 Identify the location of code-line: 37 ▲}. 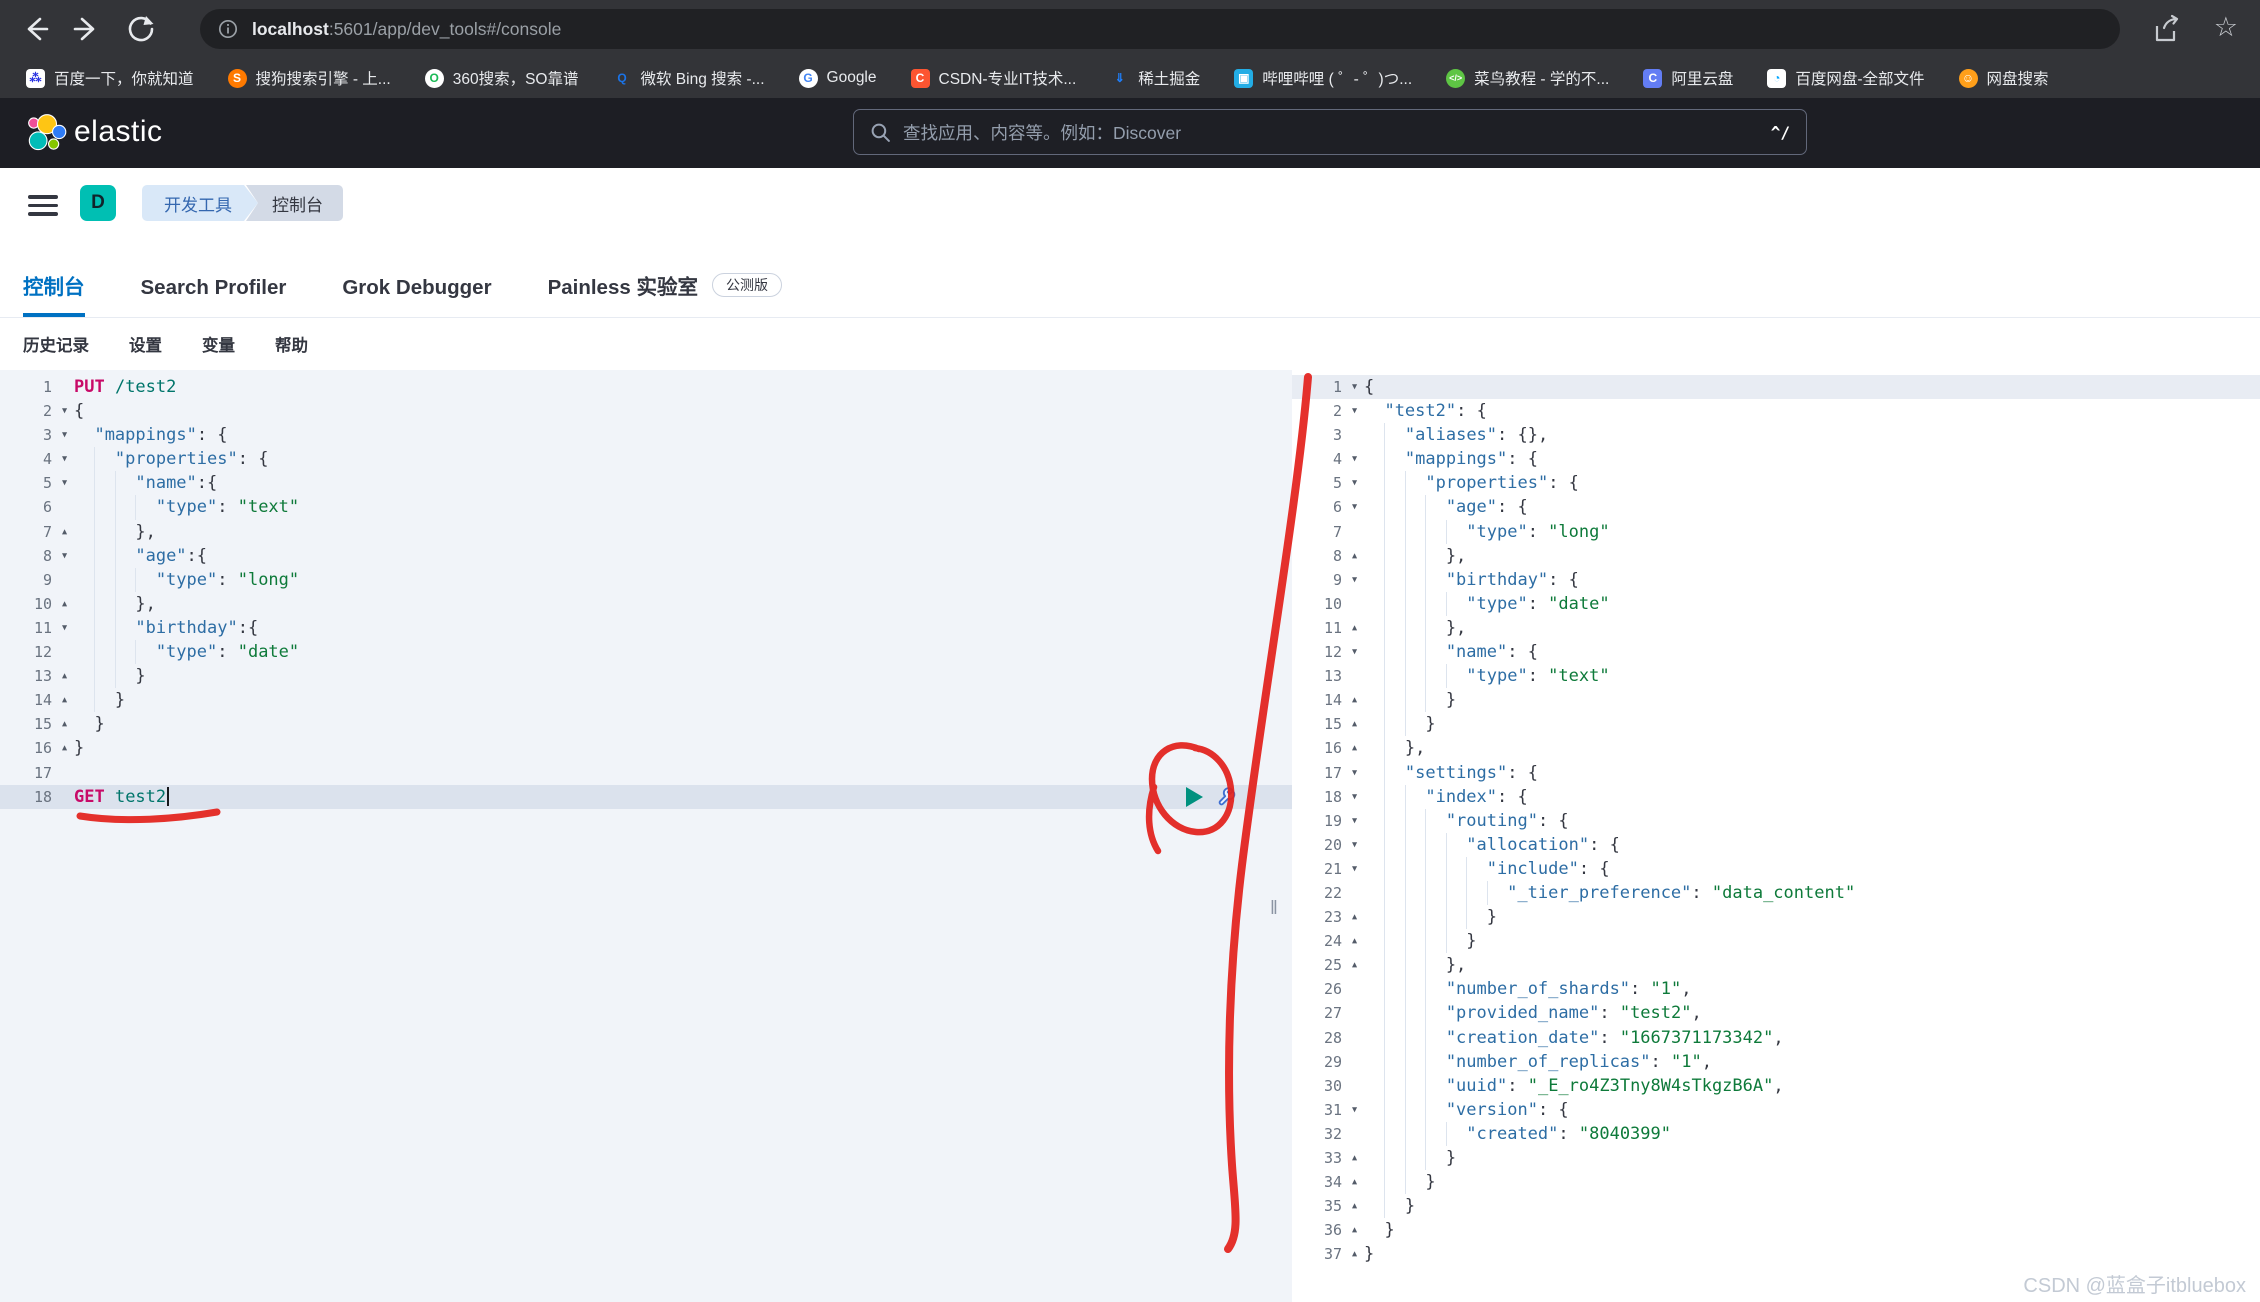
(1776, 1254).